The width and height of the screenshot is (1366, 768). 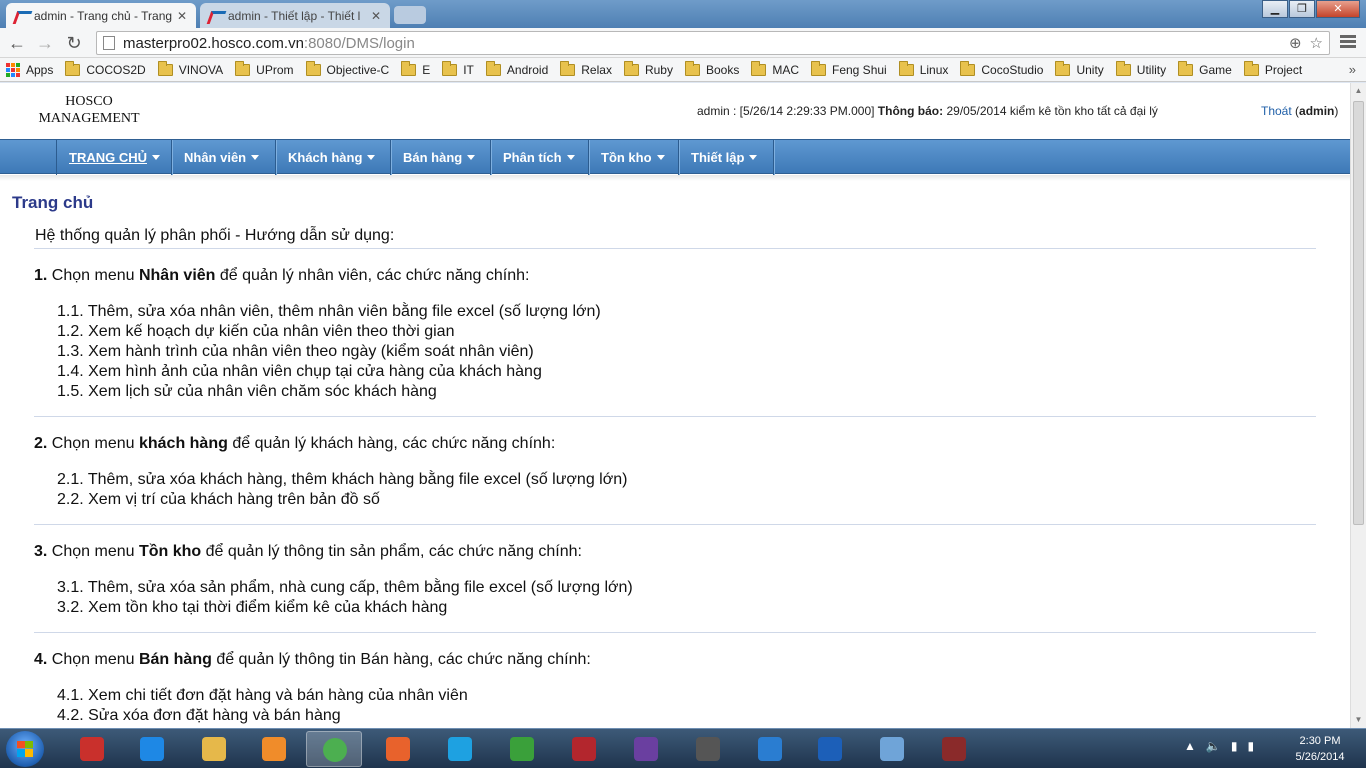 What do you see at coordinates (190, 68) in the screenshot?
I see `bookmark-folder: VINOVA` at bounding box center [190, 68].